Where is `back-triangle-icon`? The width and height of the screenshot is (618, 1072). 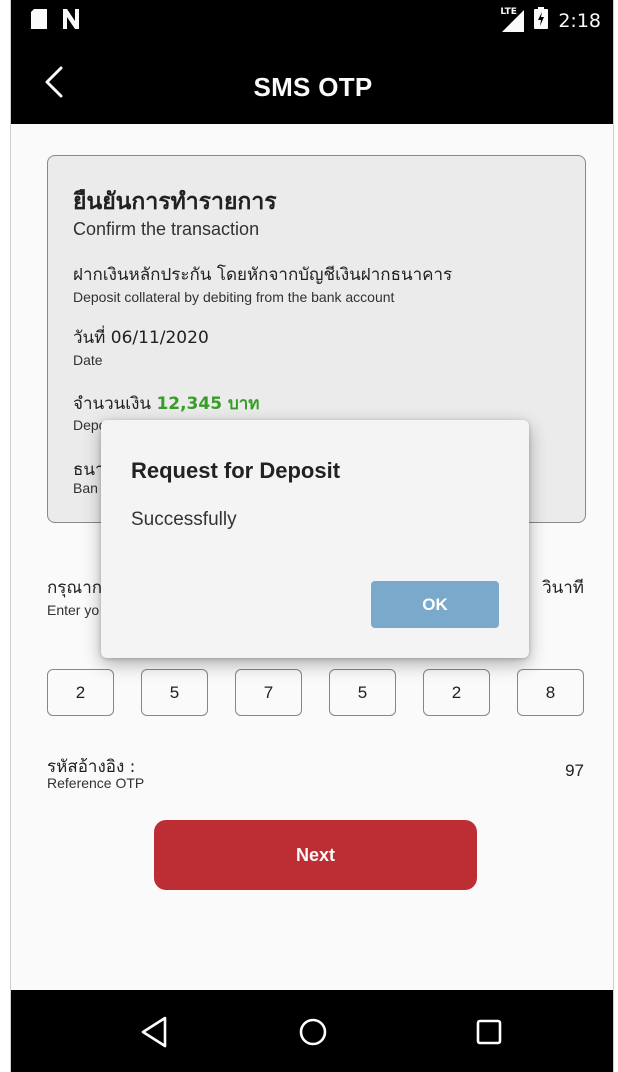 back-triangle-icon is located at coordinates (154, 1032).